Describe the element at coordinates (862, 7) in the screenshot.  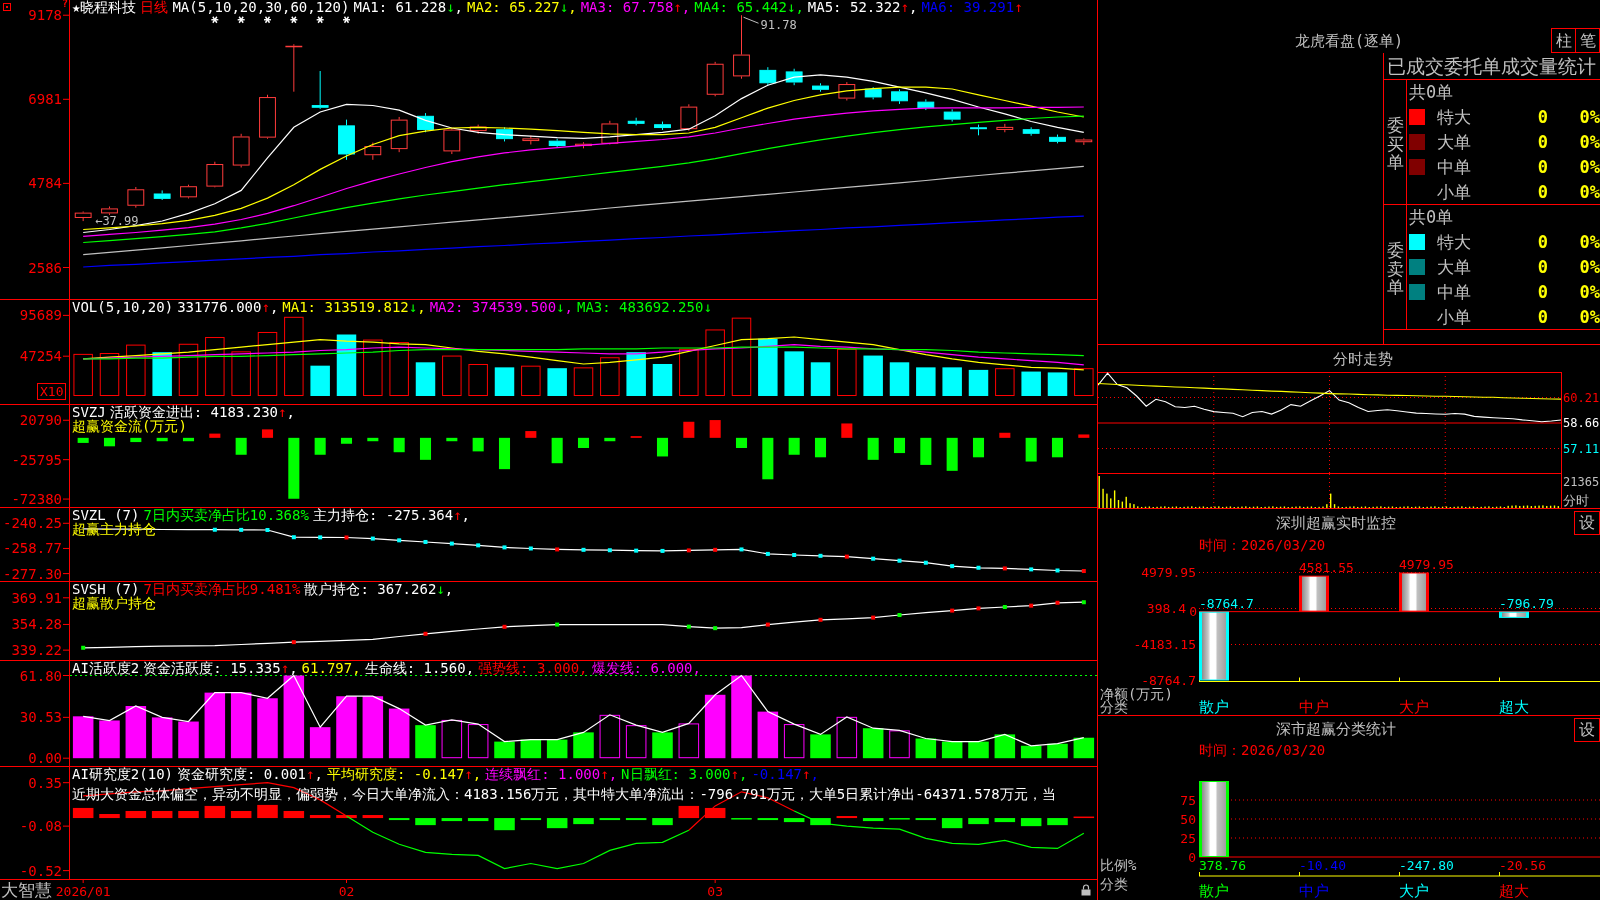
I see `indicator-text: MA5: 52.322↑,` at that location.